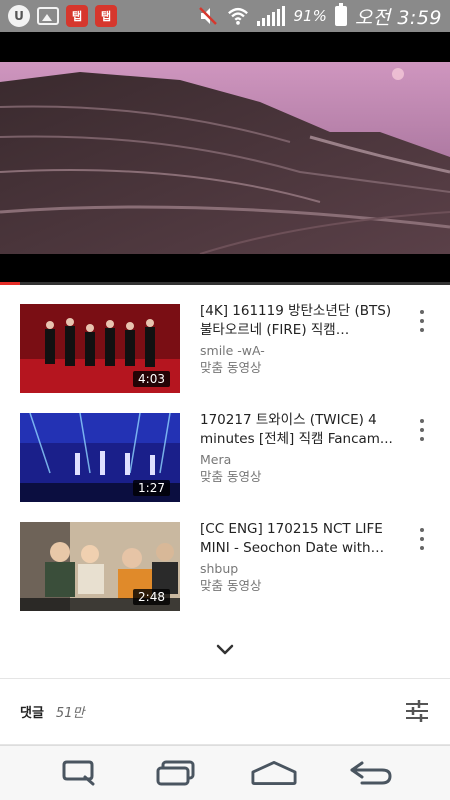 The height and width of the screenshot is (800, 450). I want to click on video-channel: shbup, so click(219, 568).